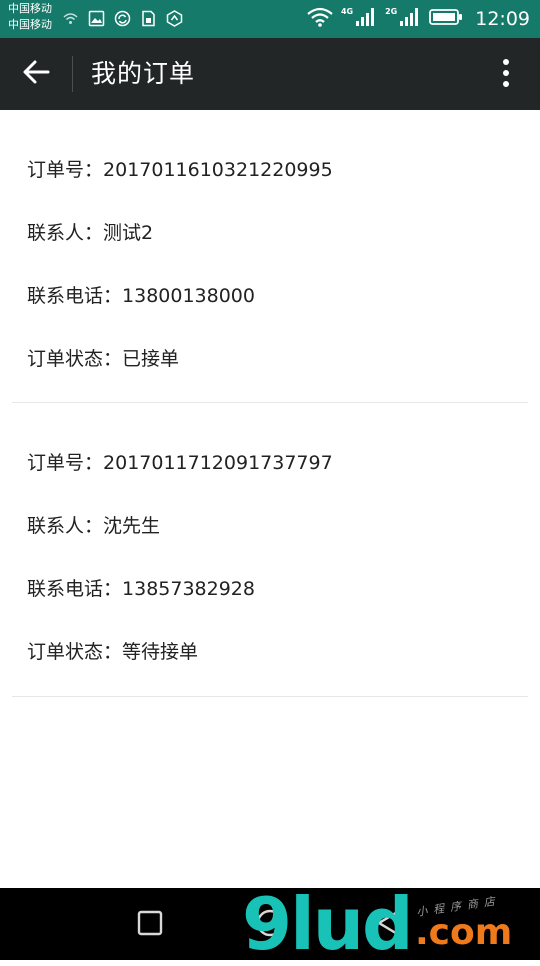  I want to click on arrow-left-icon, so click(36, 74).